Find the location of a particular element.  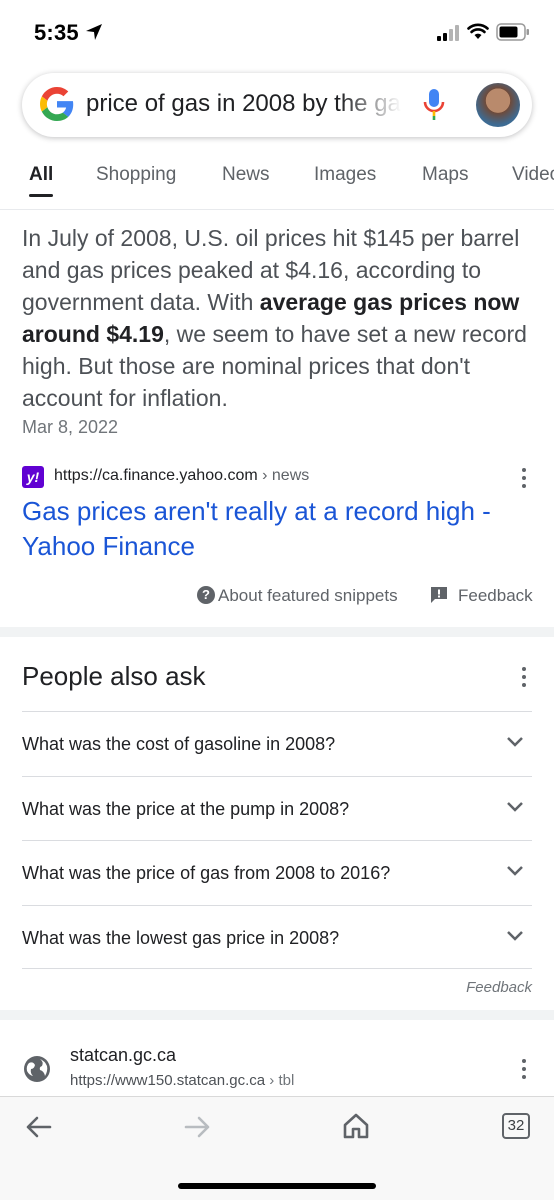

source-url: https://ca.finance.yahoo.com › news is located at coordinates (181, 476).